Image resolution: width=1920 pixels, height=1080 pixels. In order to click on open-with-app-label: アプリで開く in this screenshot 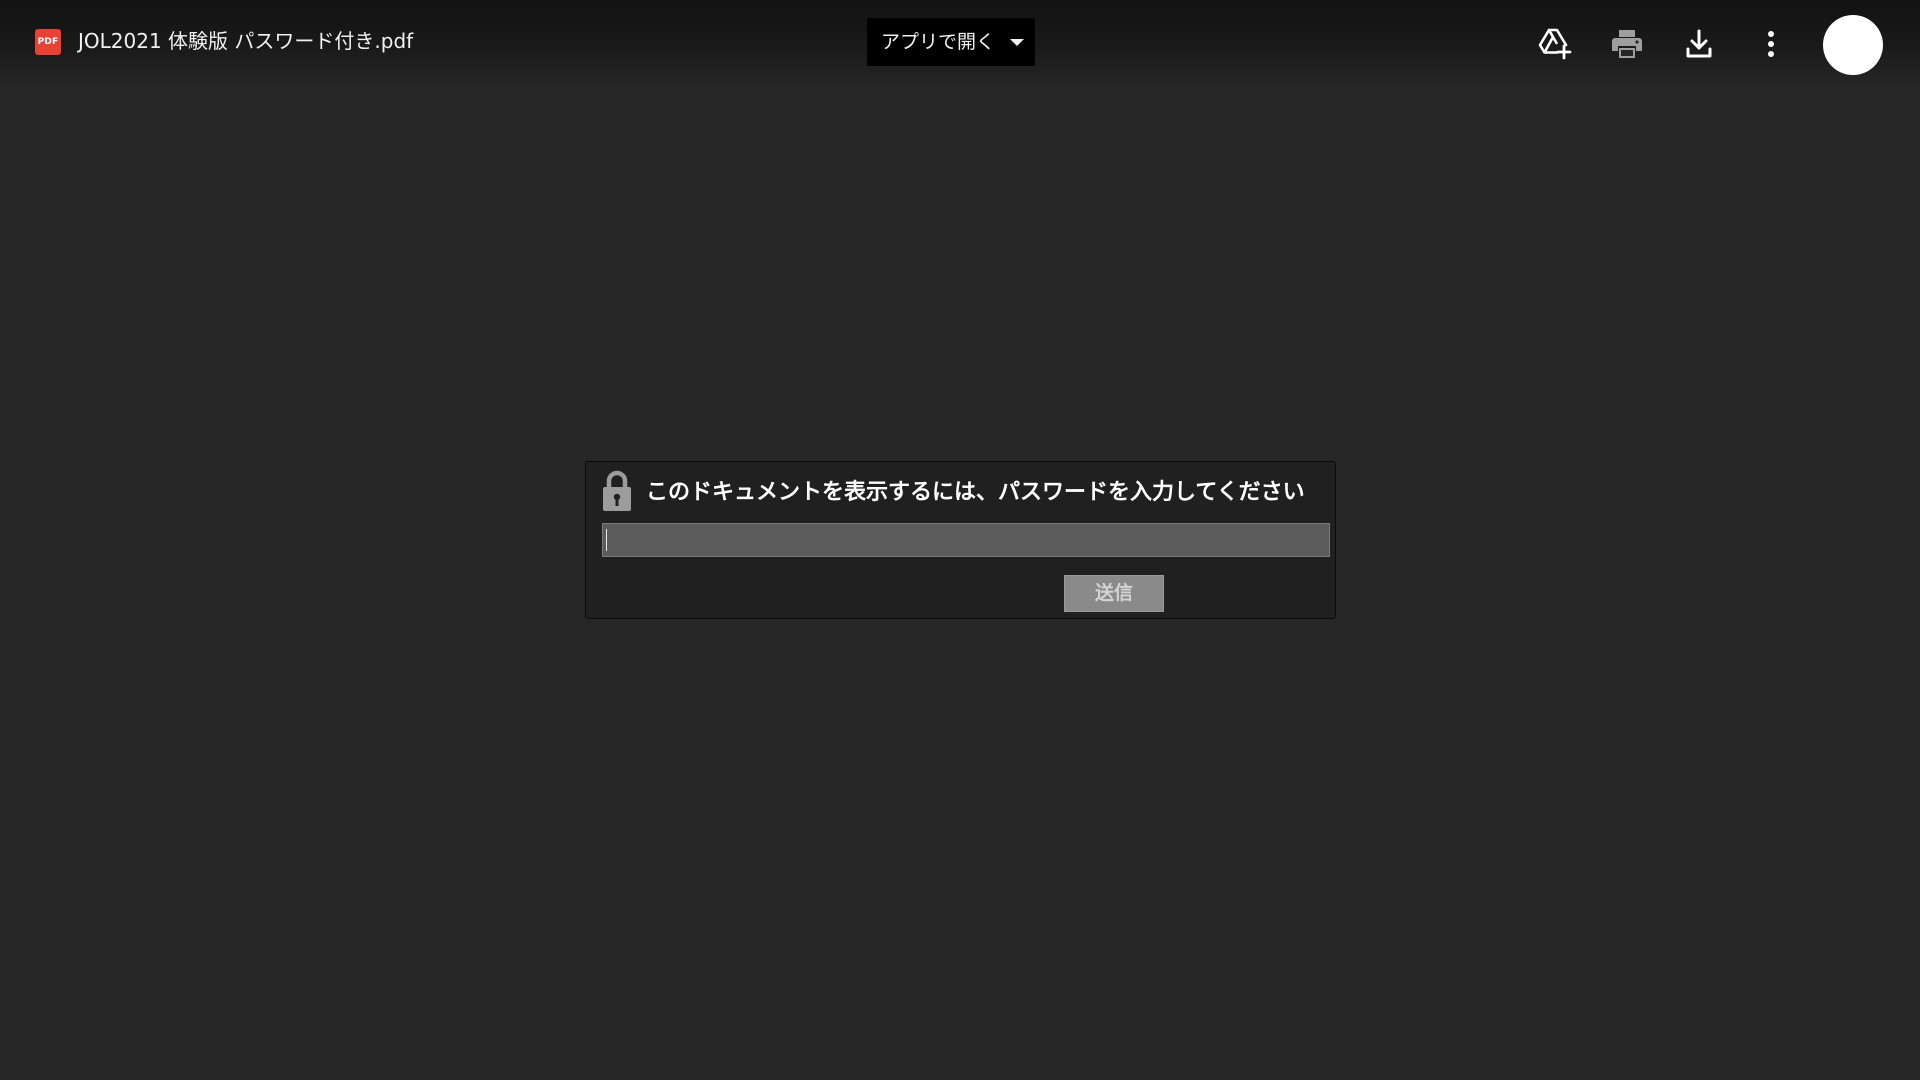, I will do `click(938, 42)`.